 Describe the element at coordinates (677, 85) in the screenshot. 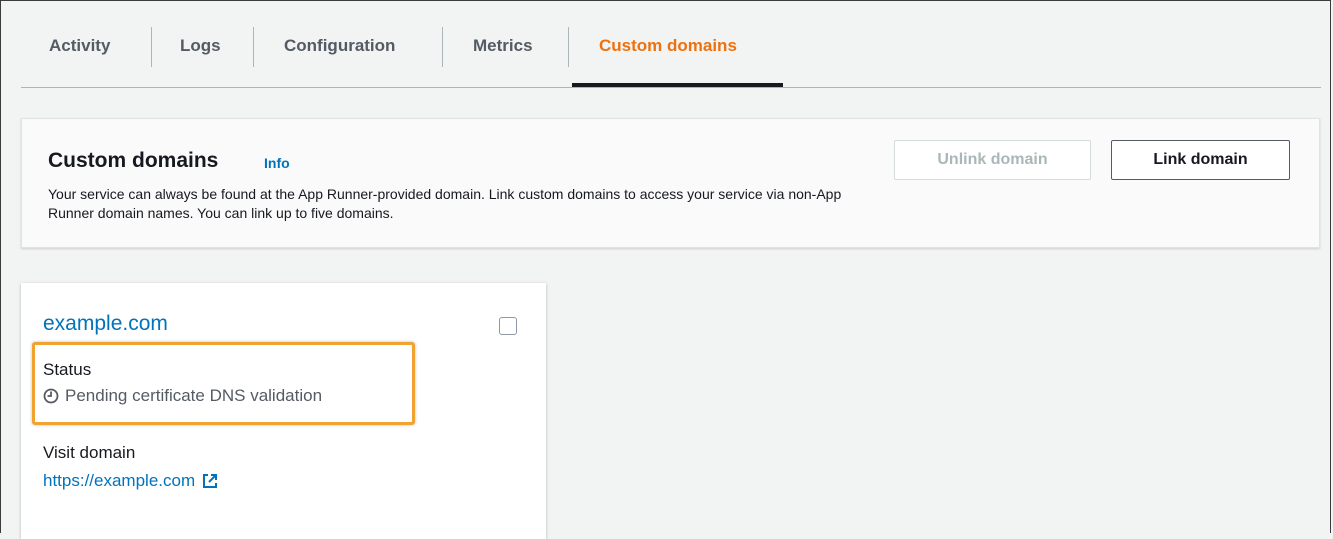

I see `active-tab-indicator` at that location.